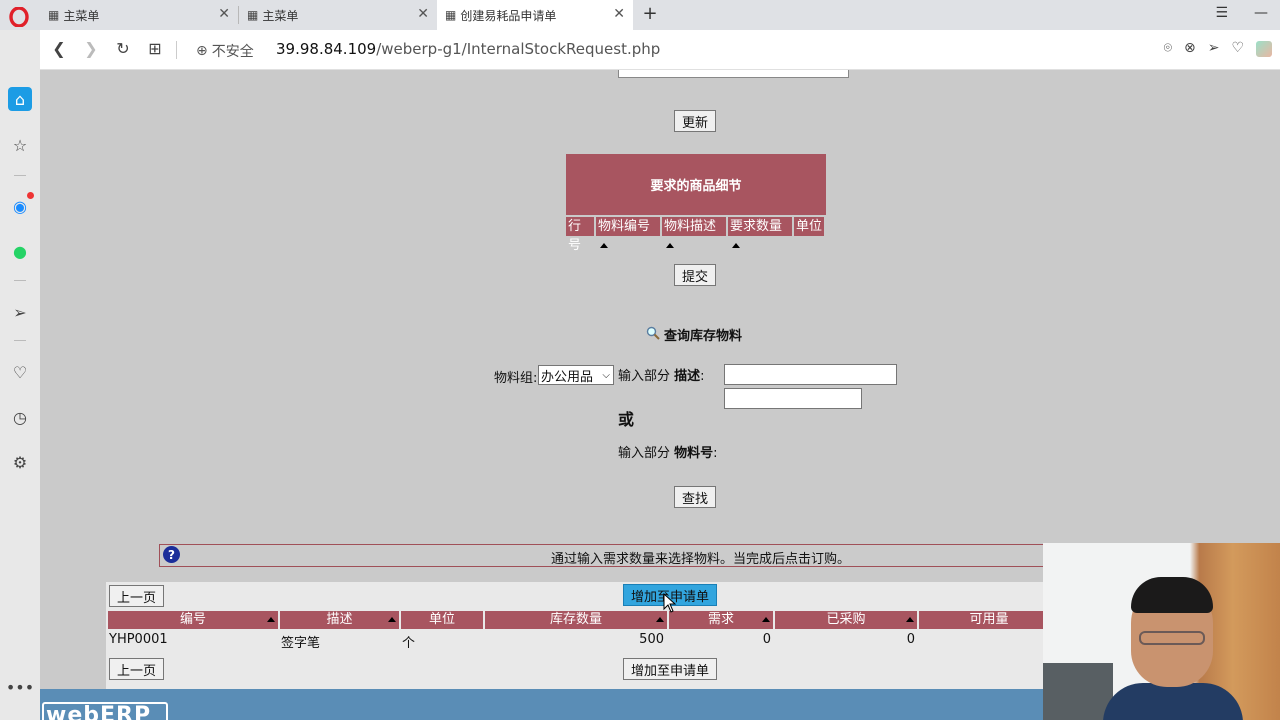 The image size is (1280, 720). What do you see at coordinates (137, 669) in the screenshot?
I see `previous-page-button-bottom: 上一页` at bounding box center [137, 669].